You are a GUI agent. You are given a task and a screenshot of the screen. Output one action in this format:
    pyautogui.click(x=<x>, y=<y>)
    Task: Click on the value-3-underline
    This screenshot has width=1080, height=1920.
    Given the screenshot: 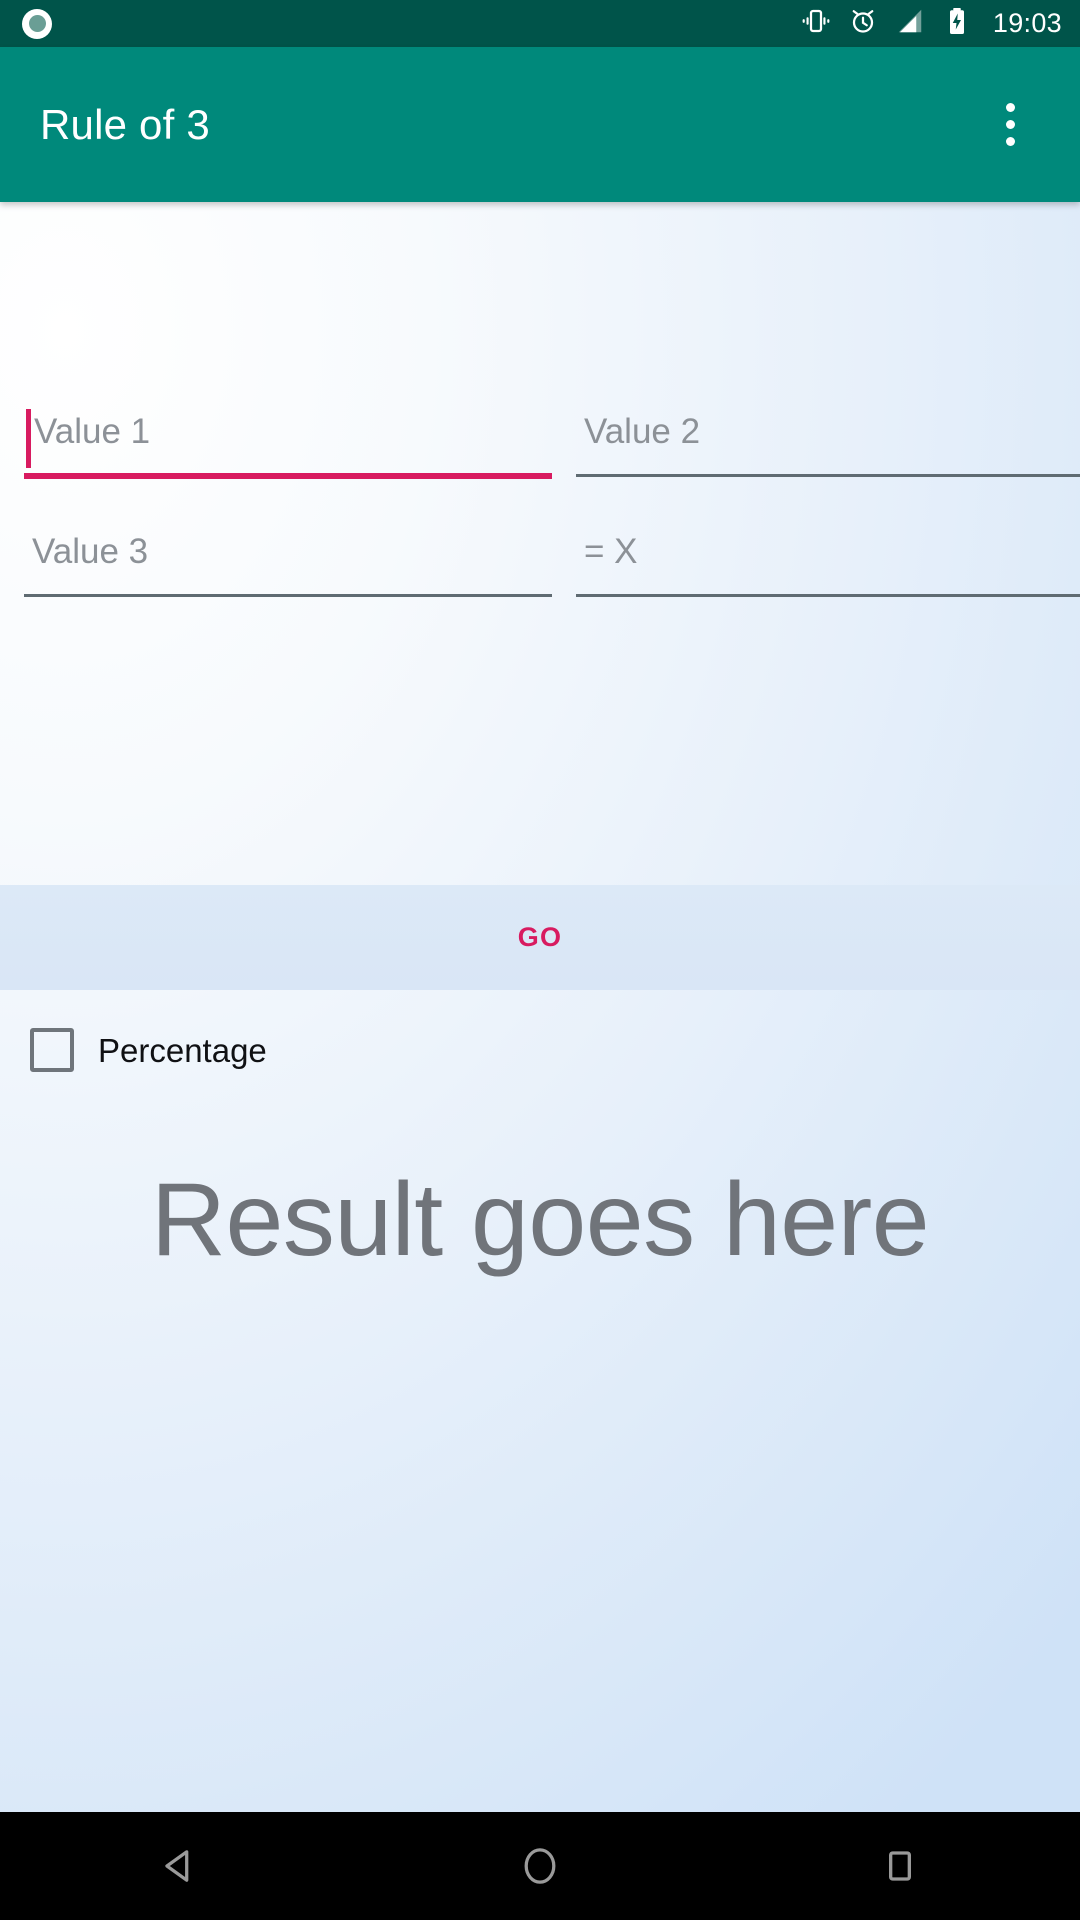 What is the action you would take?
    pyautogui.click(x=288, y=595)
    